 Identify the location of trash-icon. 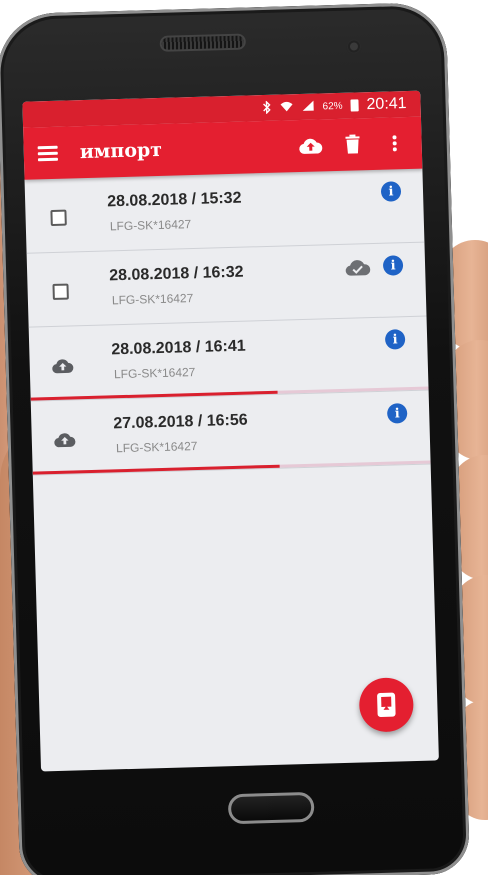
(352, 144).